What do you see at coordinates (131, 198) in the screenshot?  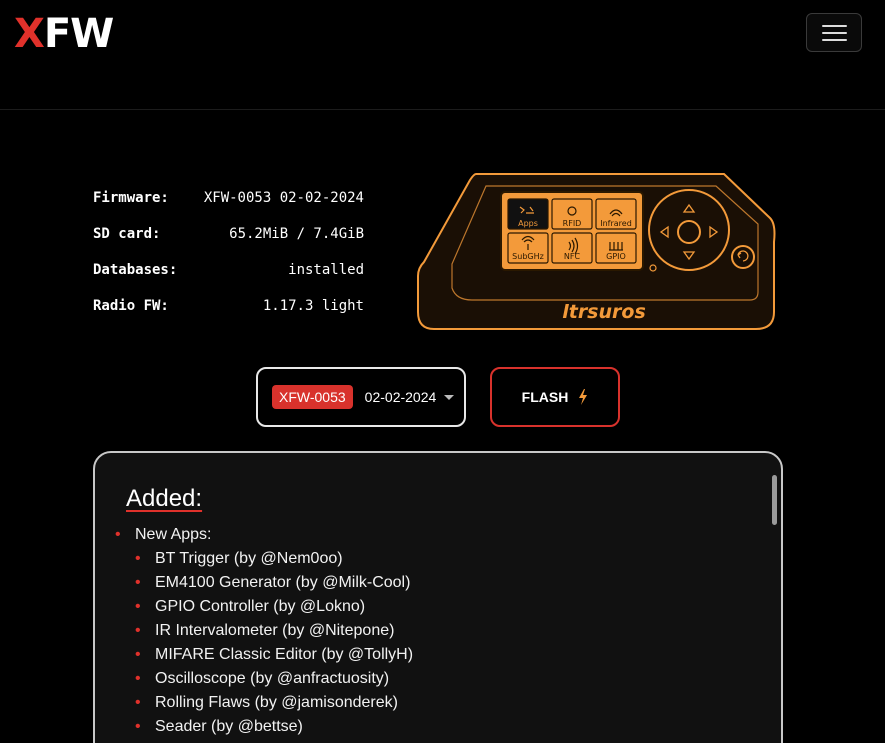 I see `info-key: Firmware:` at bounding box center [131, 198].